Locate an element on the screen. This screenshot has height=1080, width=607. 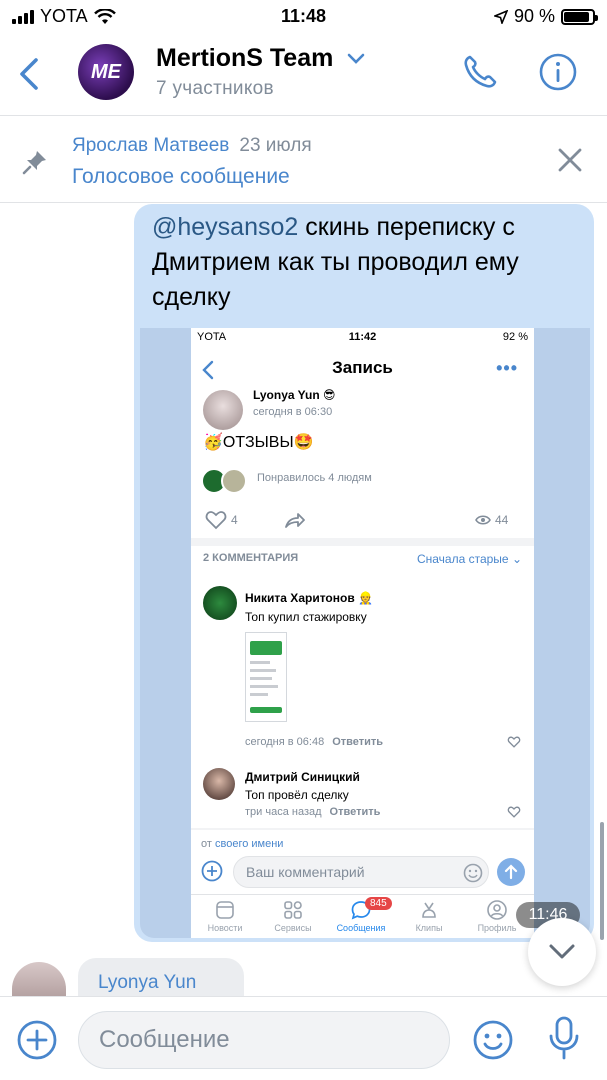
inner-from: от своего имени is located at coordinates (242, 844).